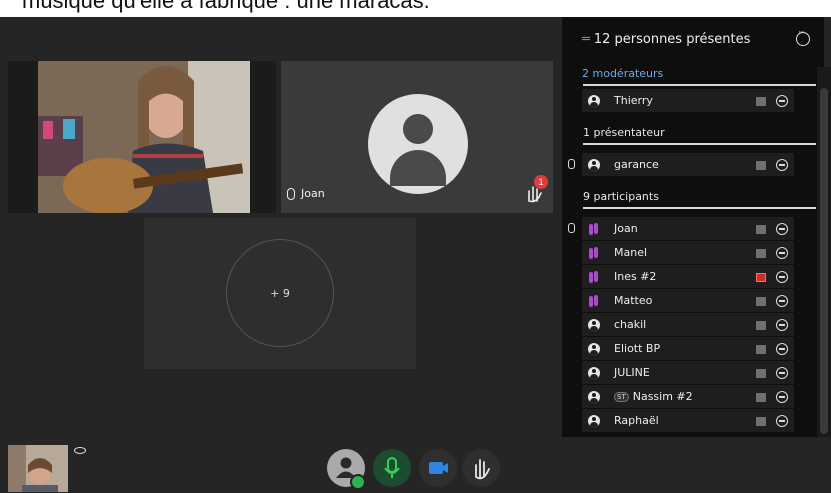  What do you see at coordinates (688, 421) in the screenshot?
I see `participant-row: Raphaël` at bounding box center [688, 421].